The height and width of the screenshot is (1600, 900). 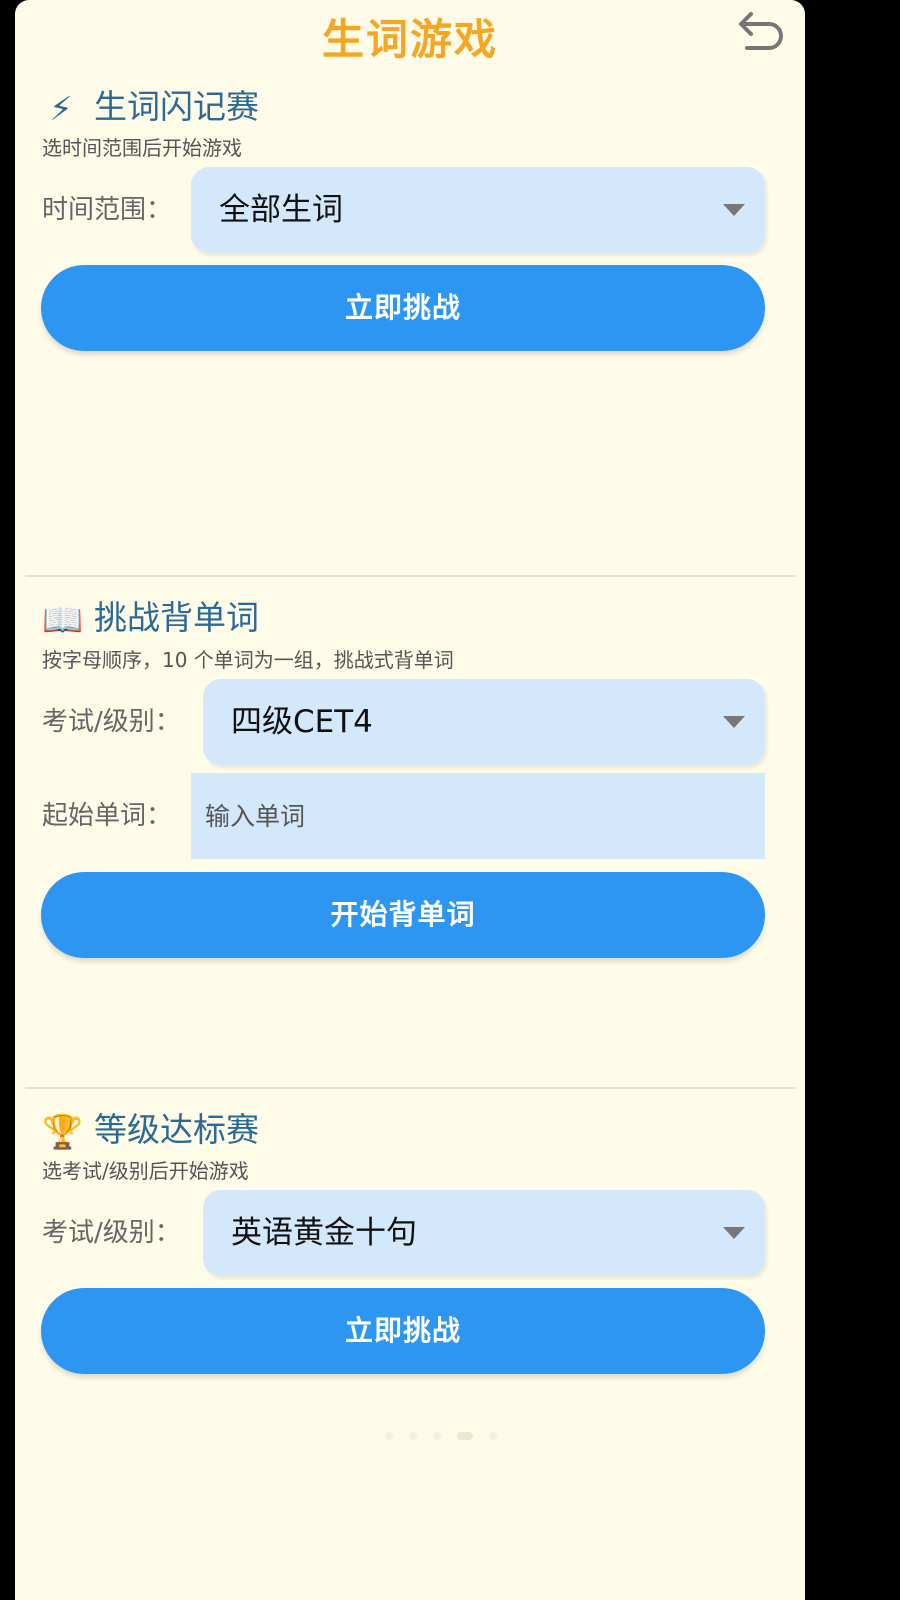 I want to click on time-range-value: 全部生词, so click(x=281, y=210).